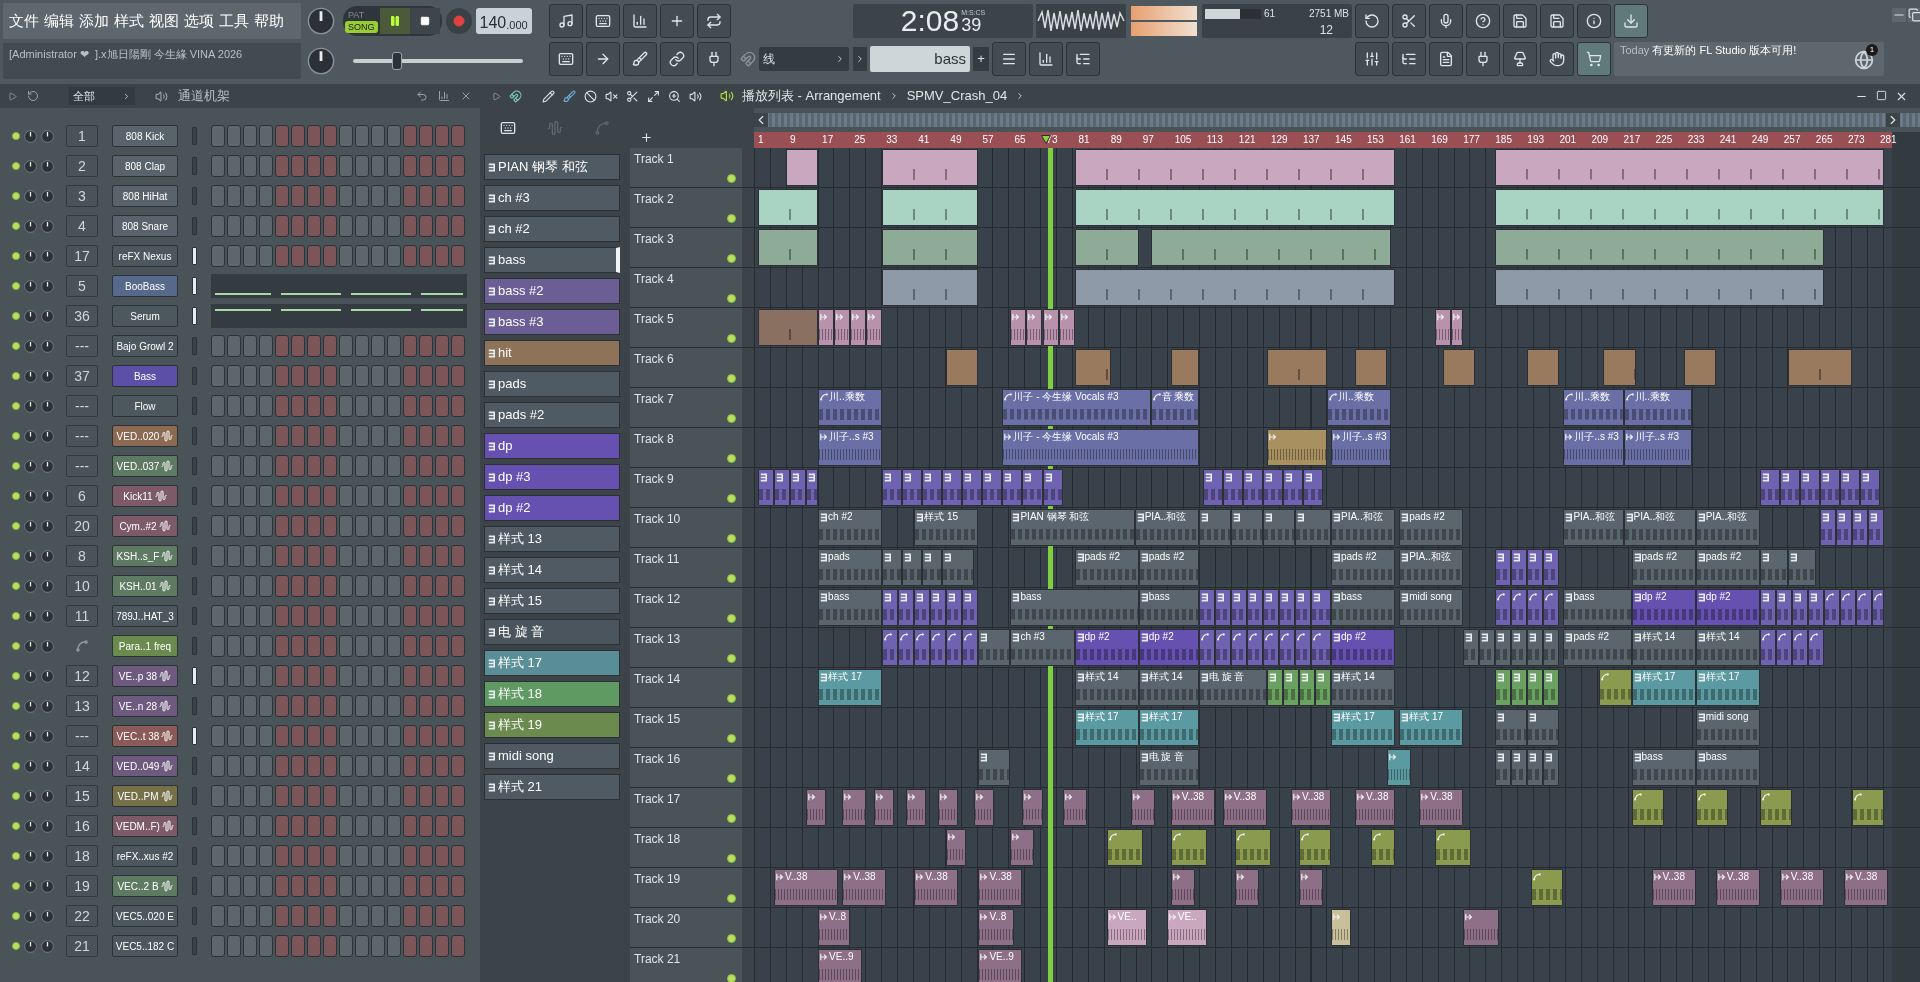  Describe the element at coordinates (996, 927) in the screenshot. I see `audio-clip: V..8` at that location.